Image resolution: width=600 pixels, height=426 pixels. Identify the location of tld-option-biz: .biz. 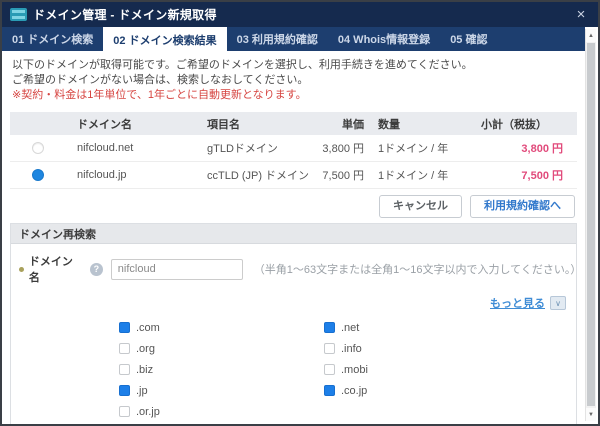
(221, 369).